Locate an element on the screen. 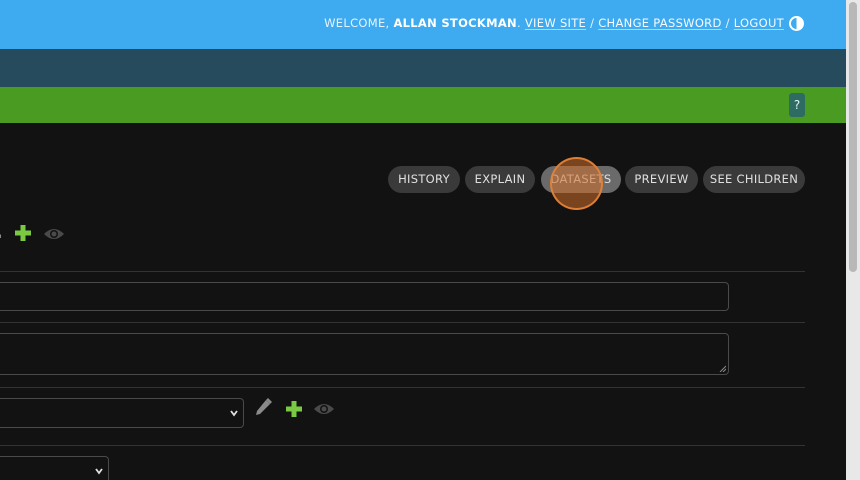 Image resolution: width=860 pixels, height=480 pixels. theme-toggle-icon is located at coordinates (796, 23).